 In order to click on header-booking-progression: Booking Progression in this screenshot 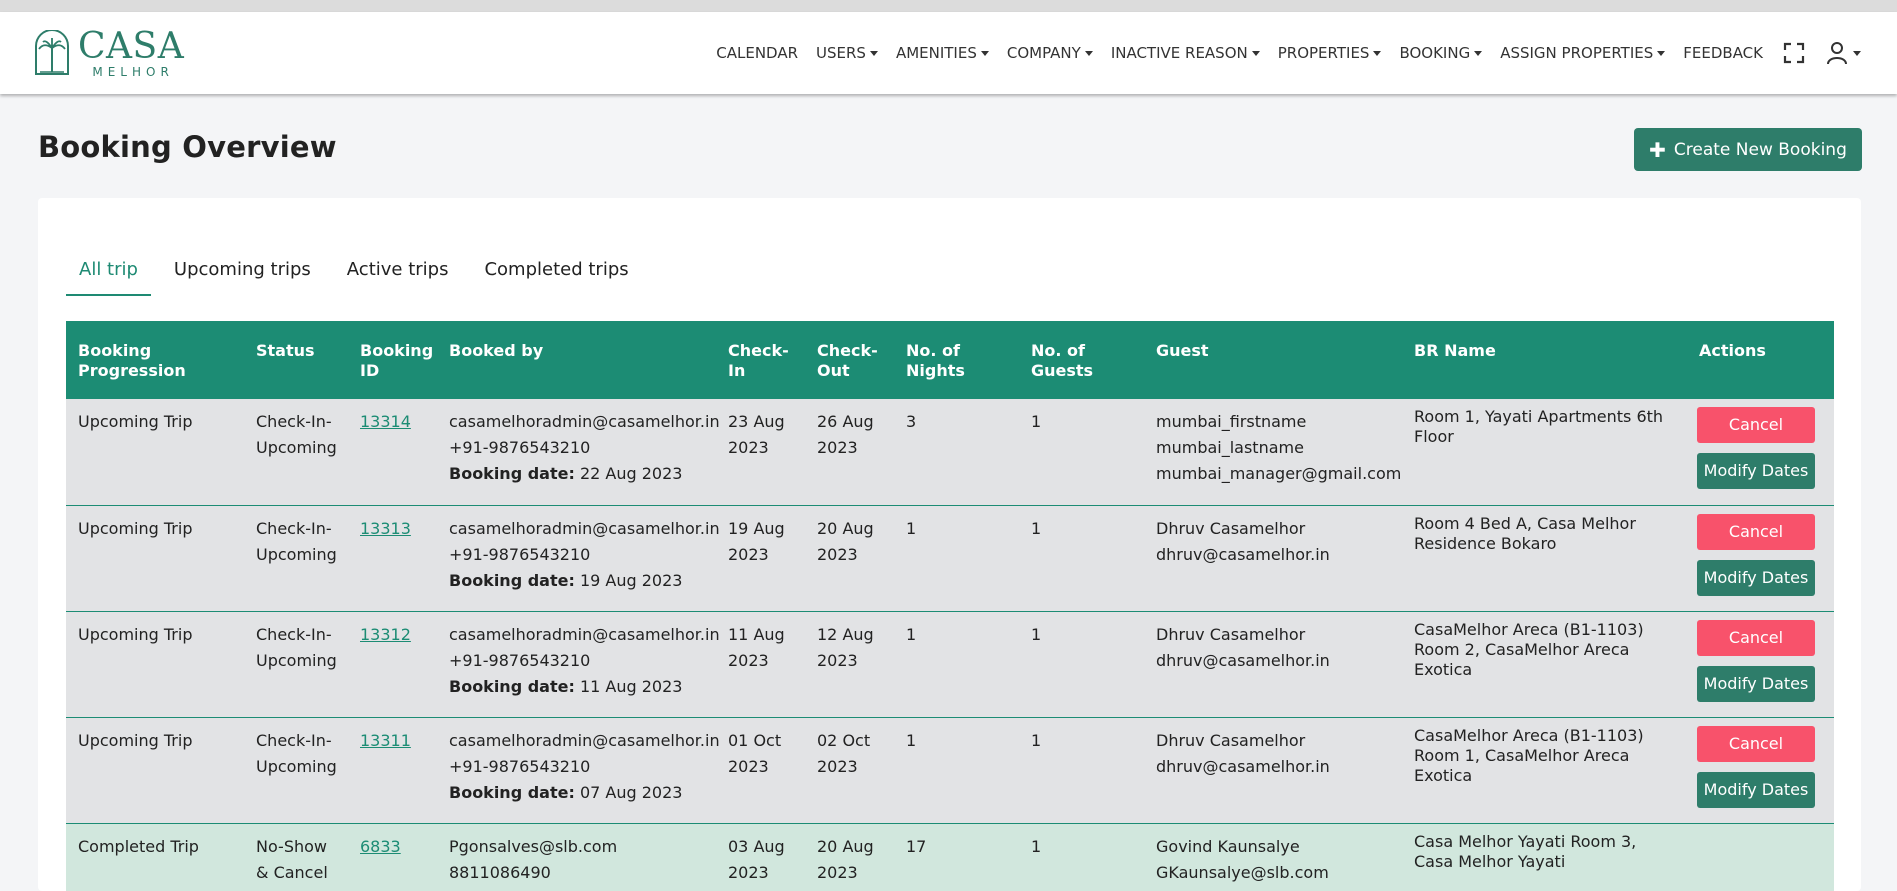, I will do `click(155, 360)`.